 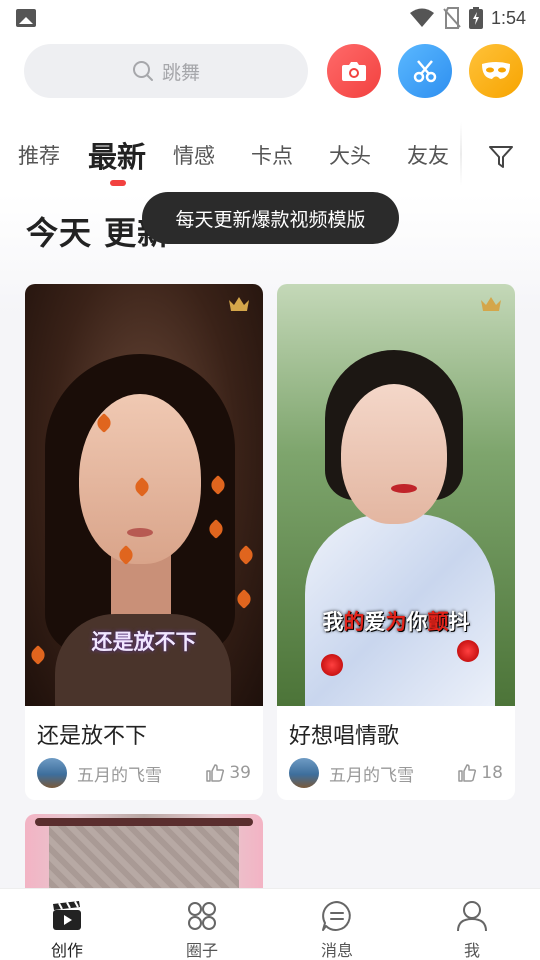 What do you see at coordinates (144, 859) in the screenshot?
I see `card-thumbnail` at bounding box center [144, 859].